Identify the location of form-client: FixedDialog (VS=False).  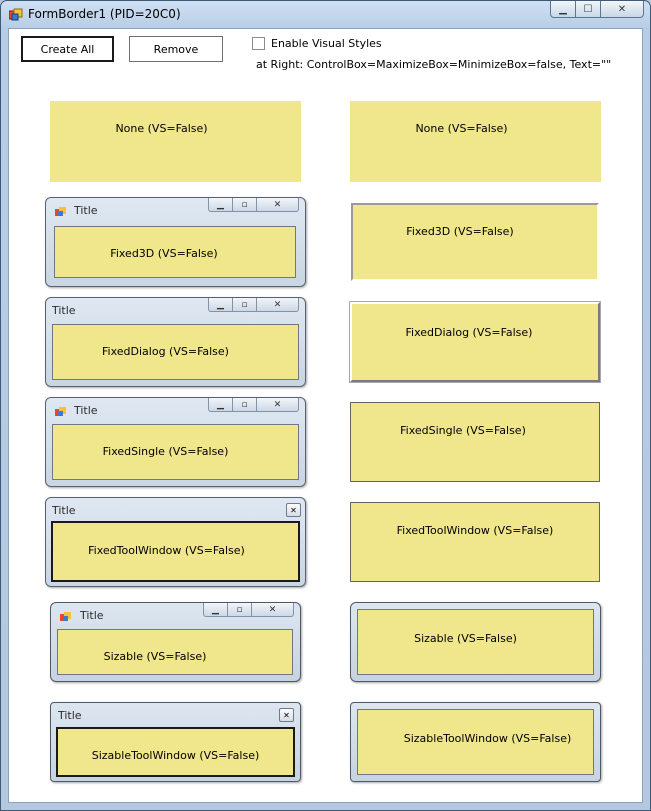
(175, 352).